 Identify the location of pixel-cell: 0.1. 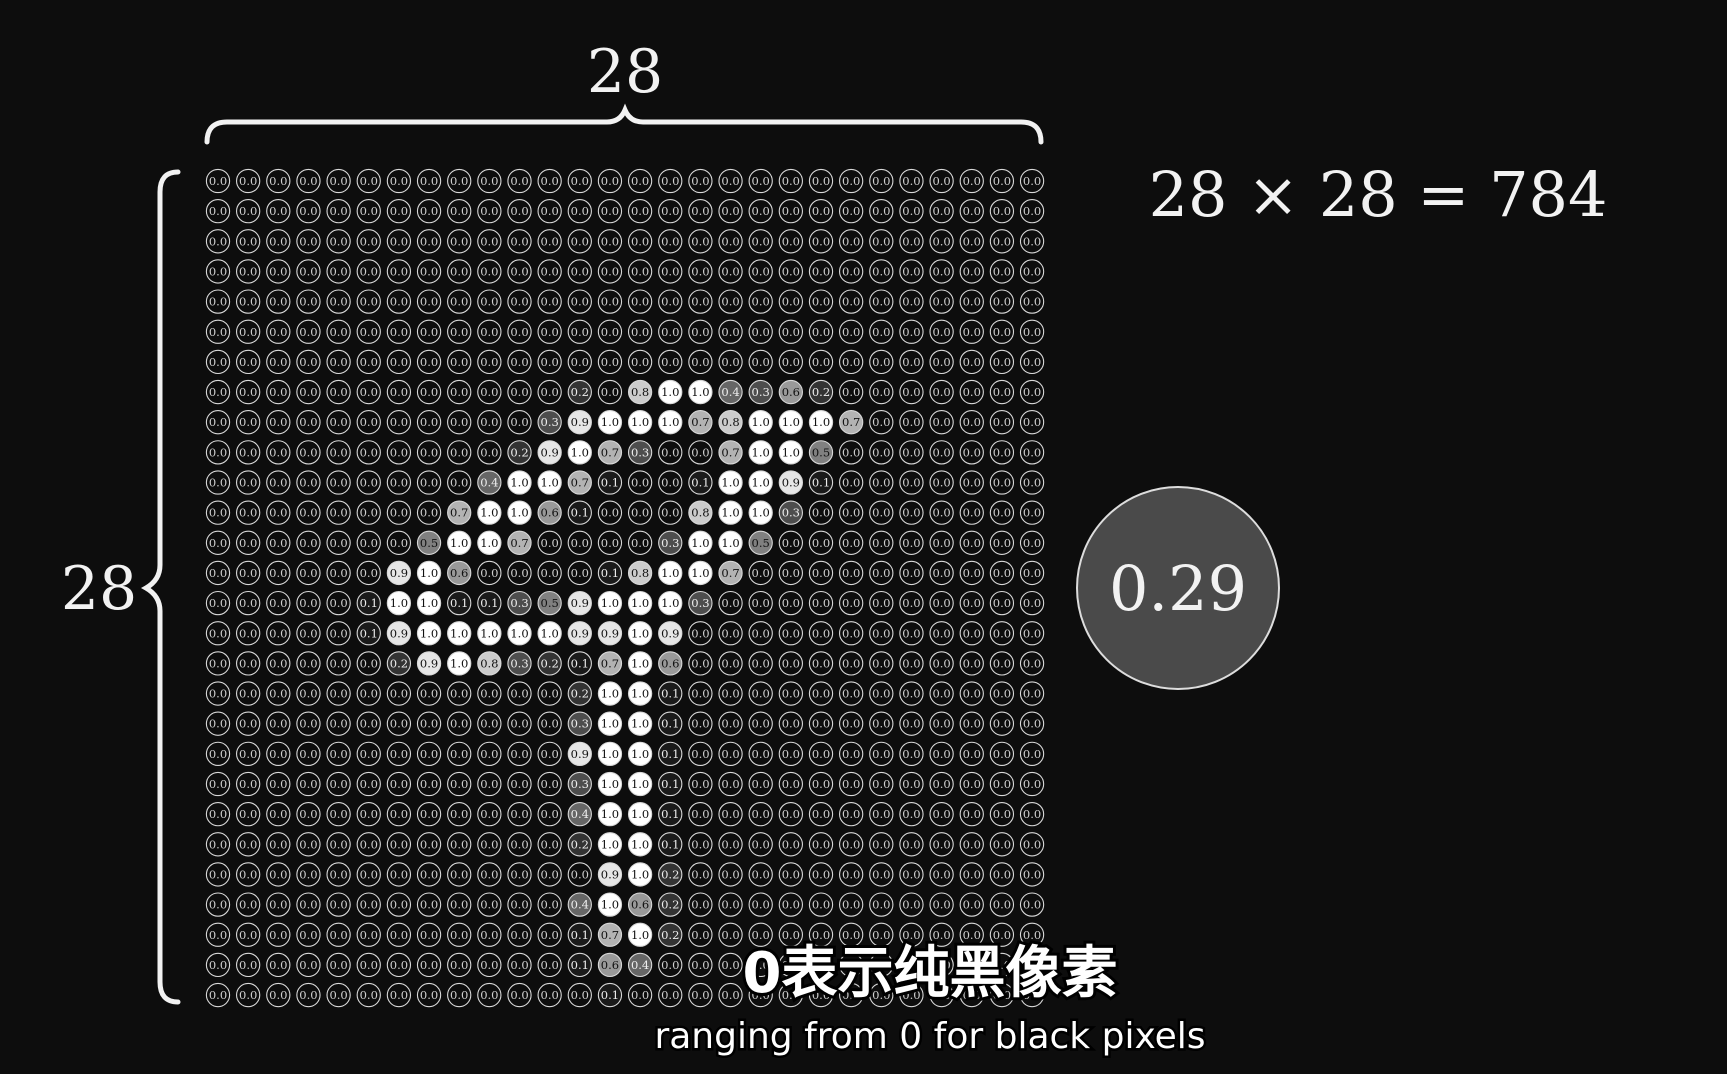
(368, 633).